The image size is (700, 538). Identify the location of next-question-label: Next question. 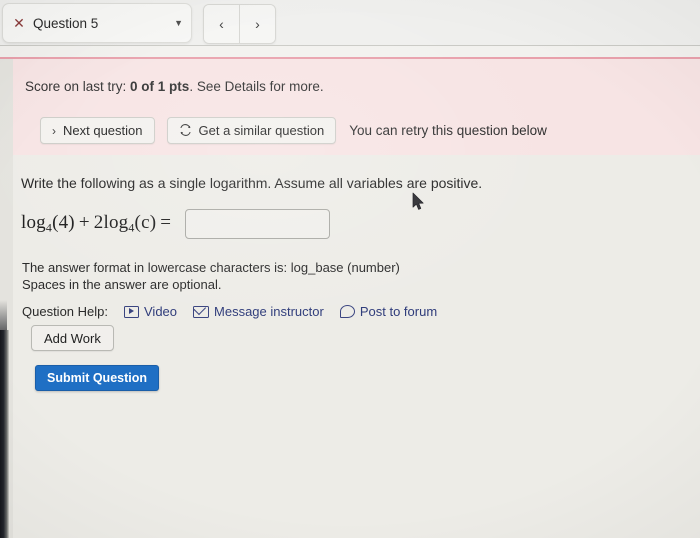
(103, 130).